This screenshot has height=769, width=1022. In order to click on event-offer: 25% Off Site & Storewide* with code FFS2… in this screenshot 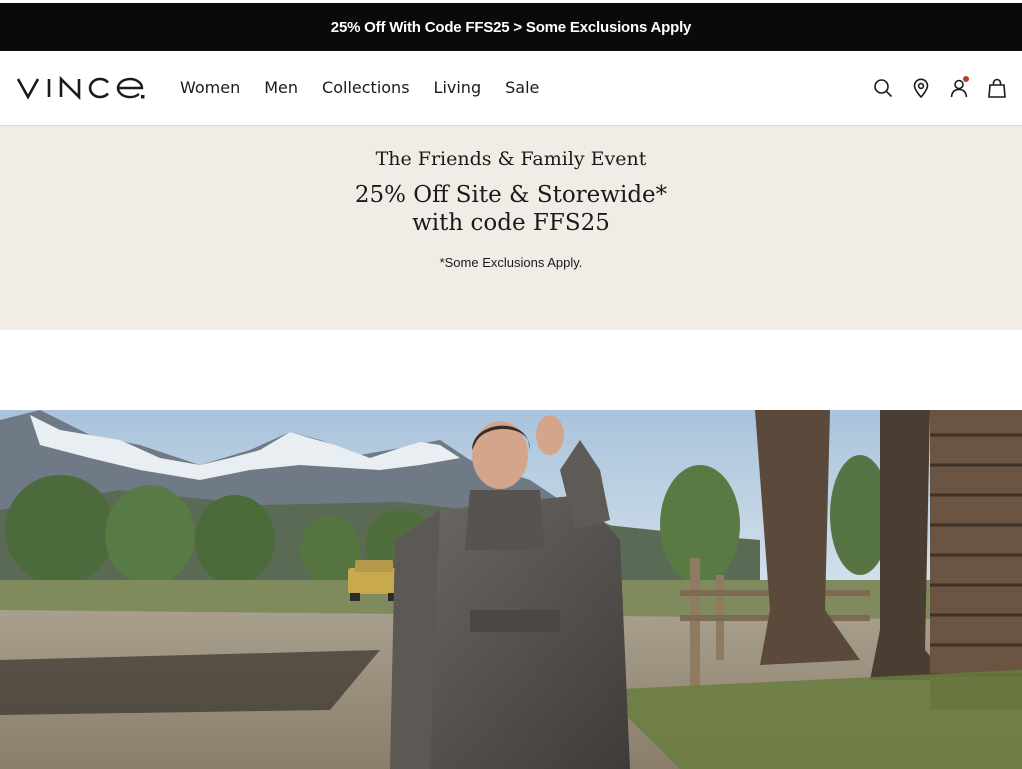, I will do `click(511, 209)`.